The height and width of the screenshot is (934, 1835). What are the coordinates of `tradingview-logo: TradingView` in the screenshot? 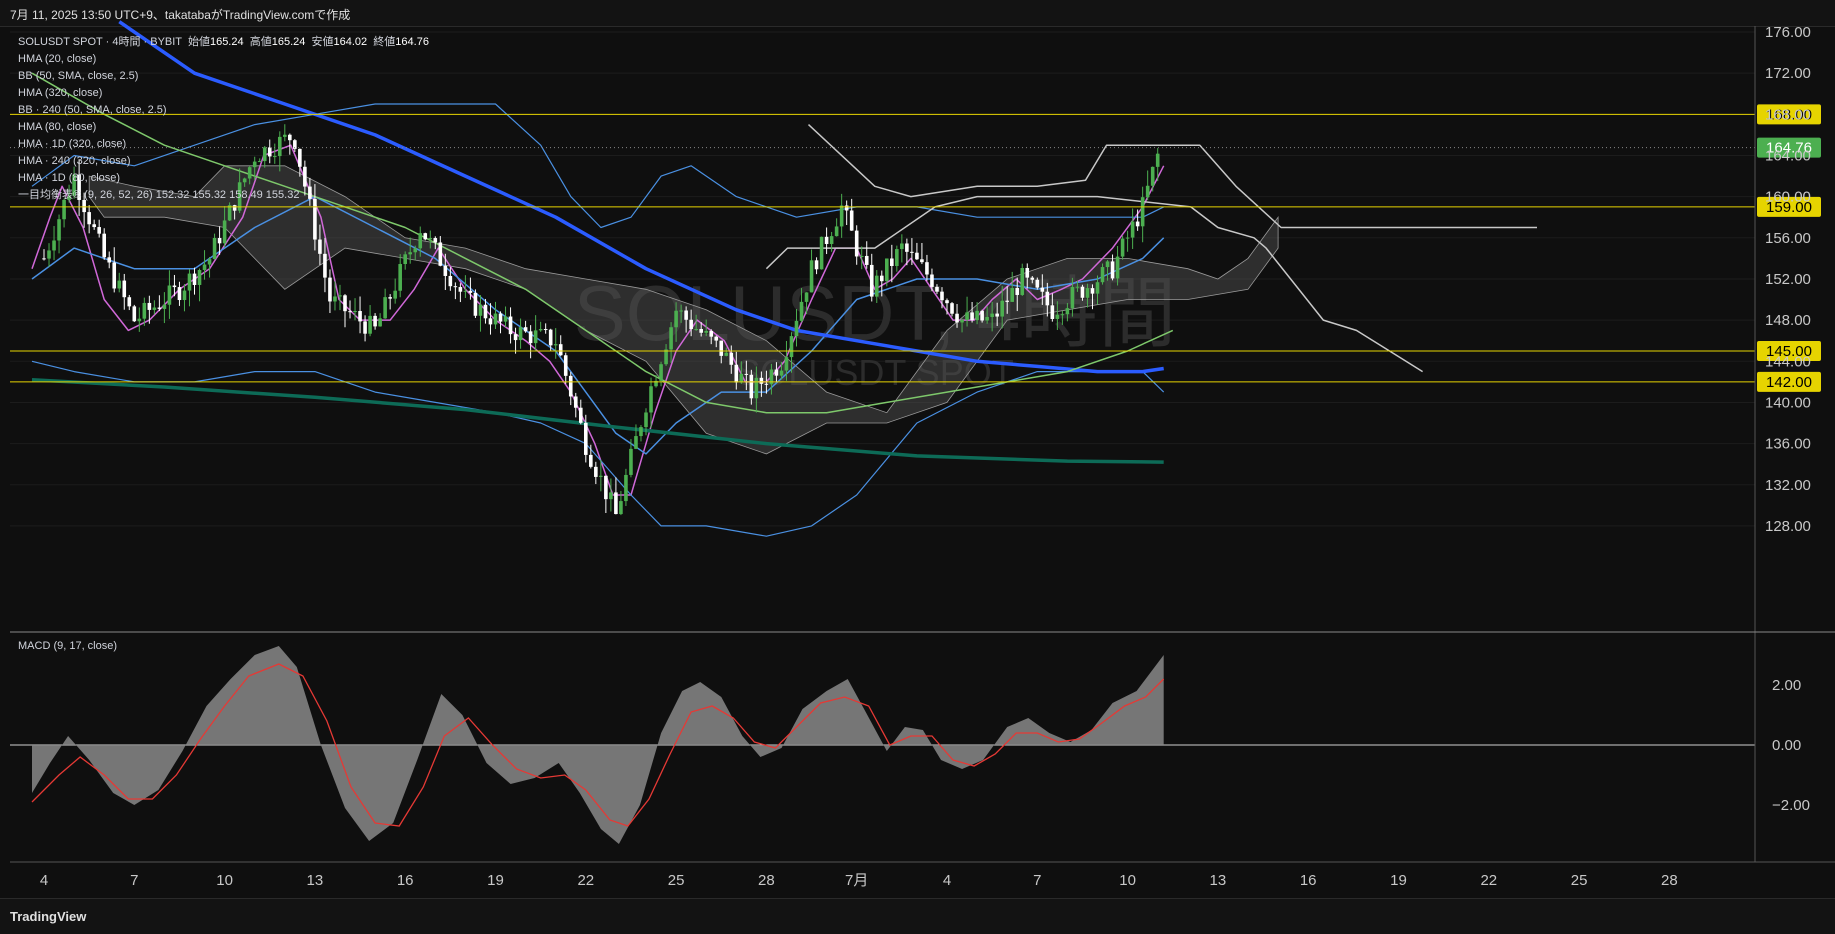 It's located at (48, 916).